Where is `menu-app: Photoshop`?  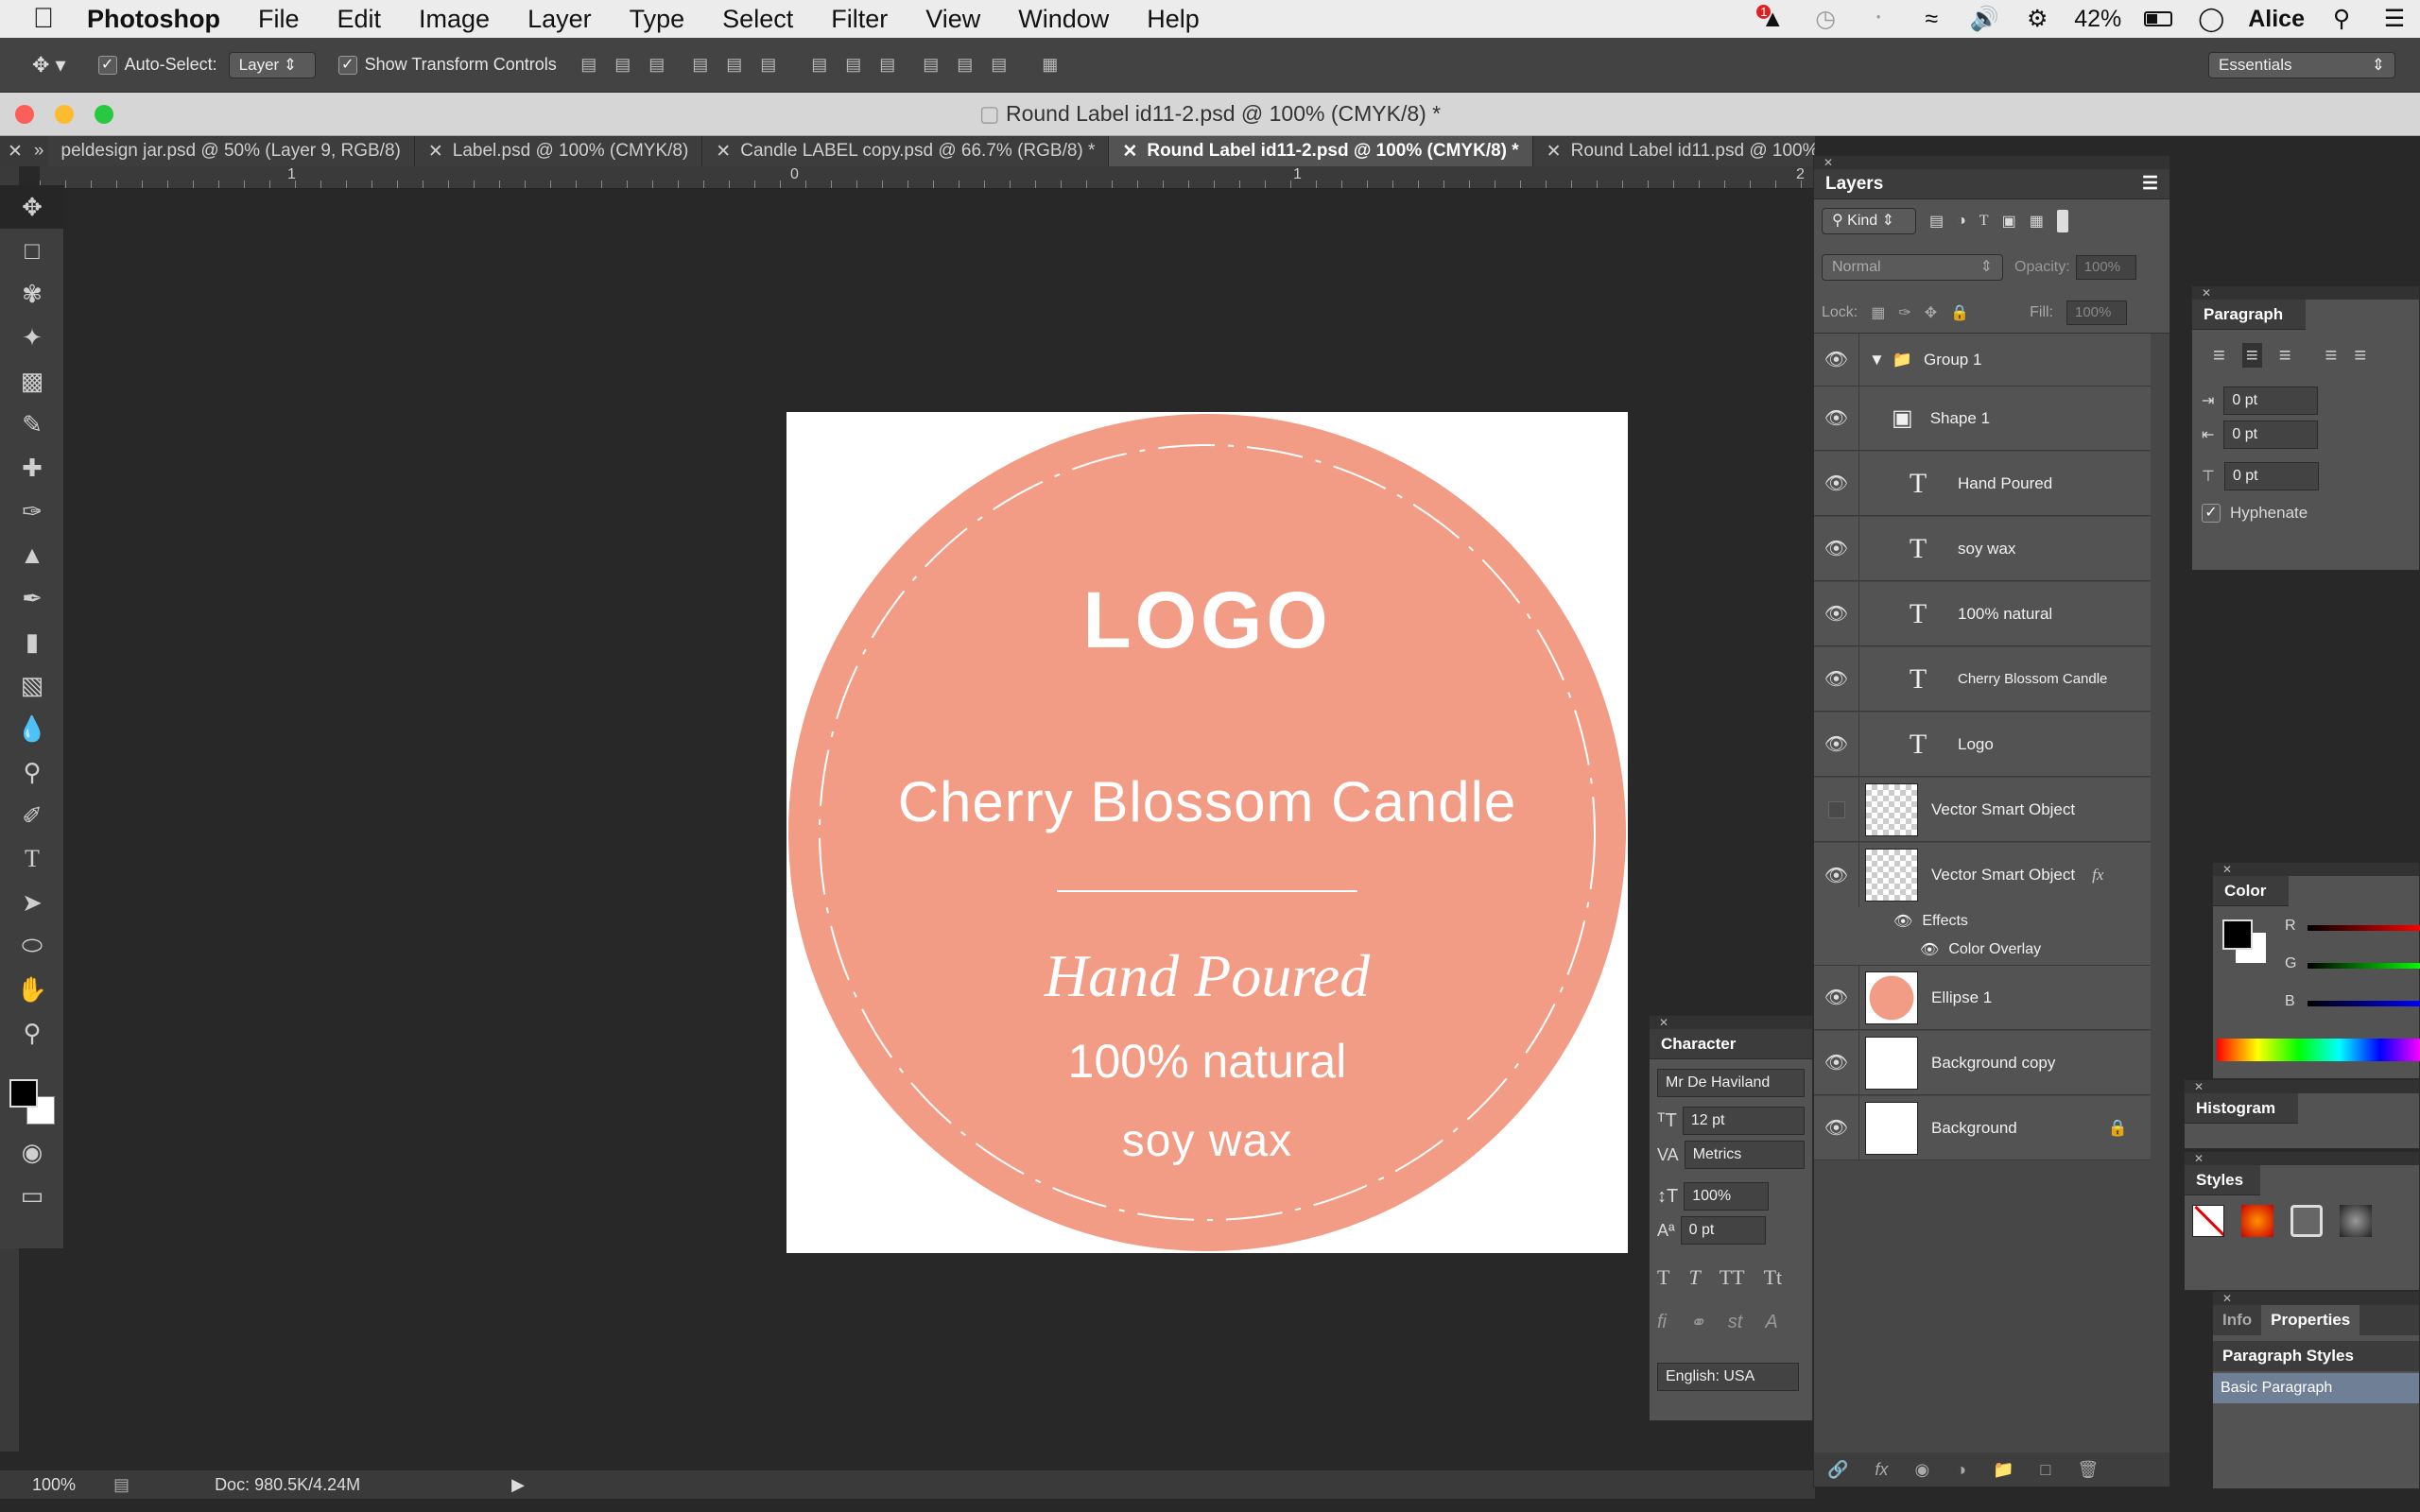
menu-app: Photoshop is located at coordinates (153, 19).